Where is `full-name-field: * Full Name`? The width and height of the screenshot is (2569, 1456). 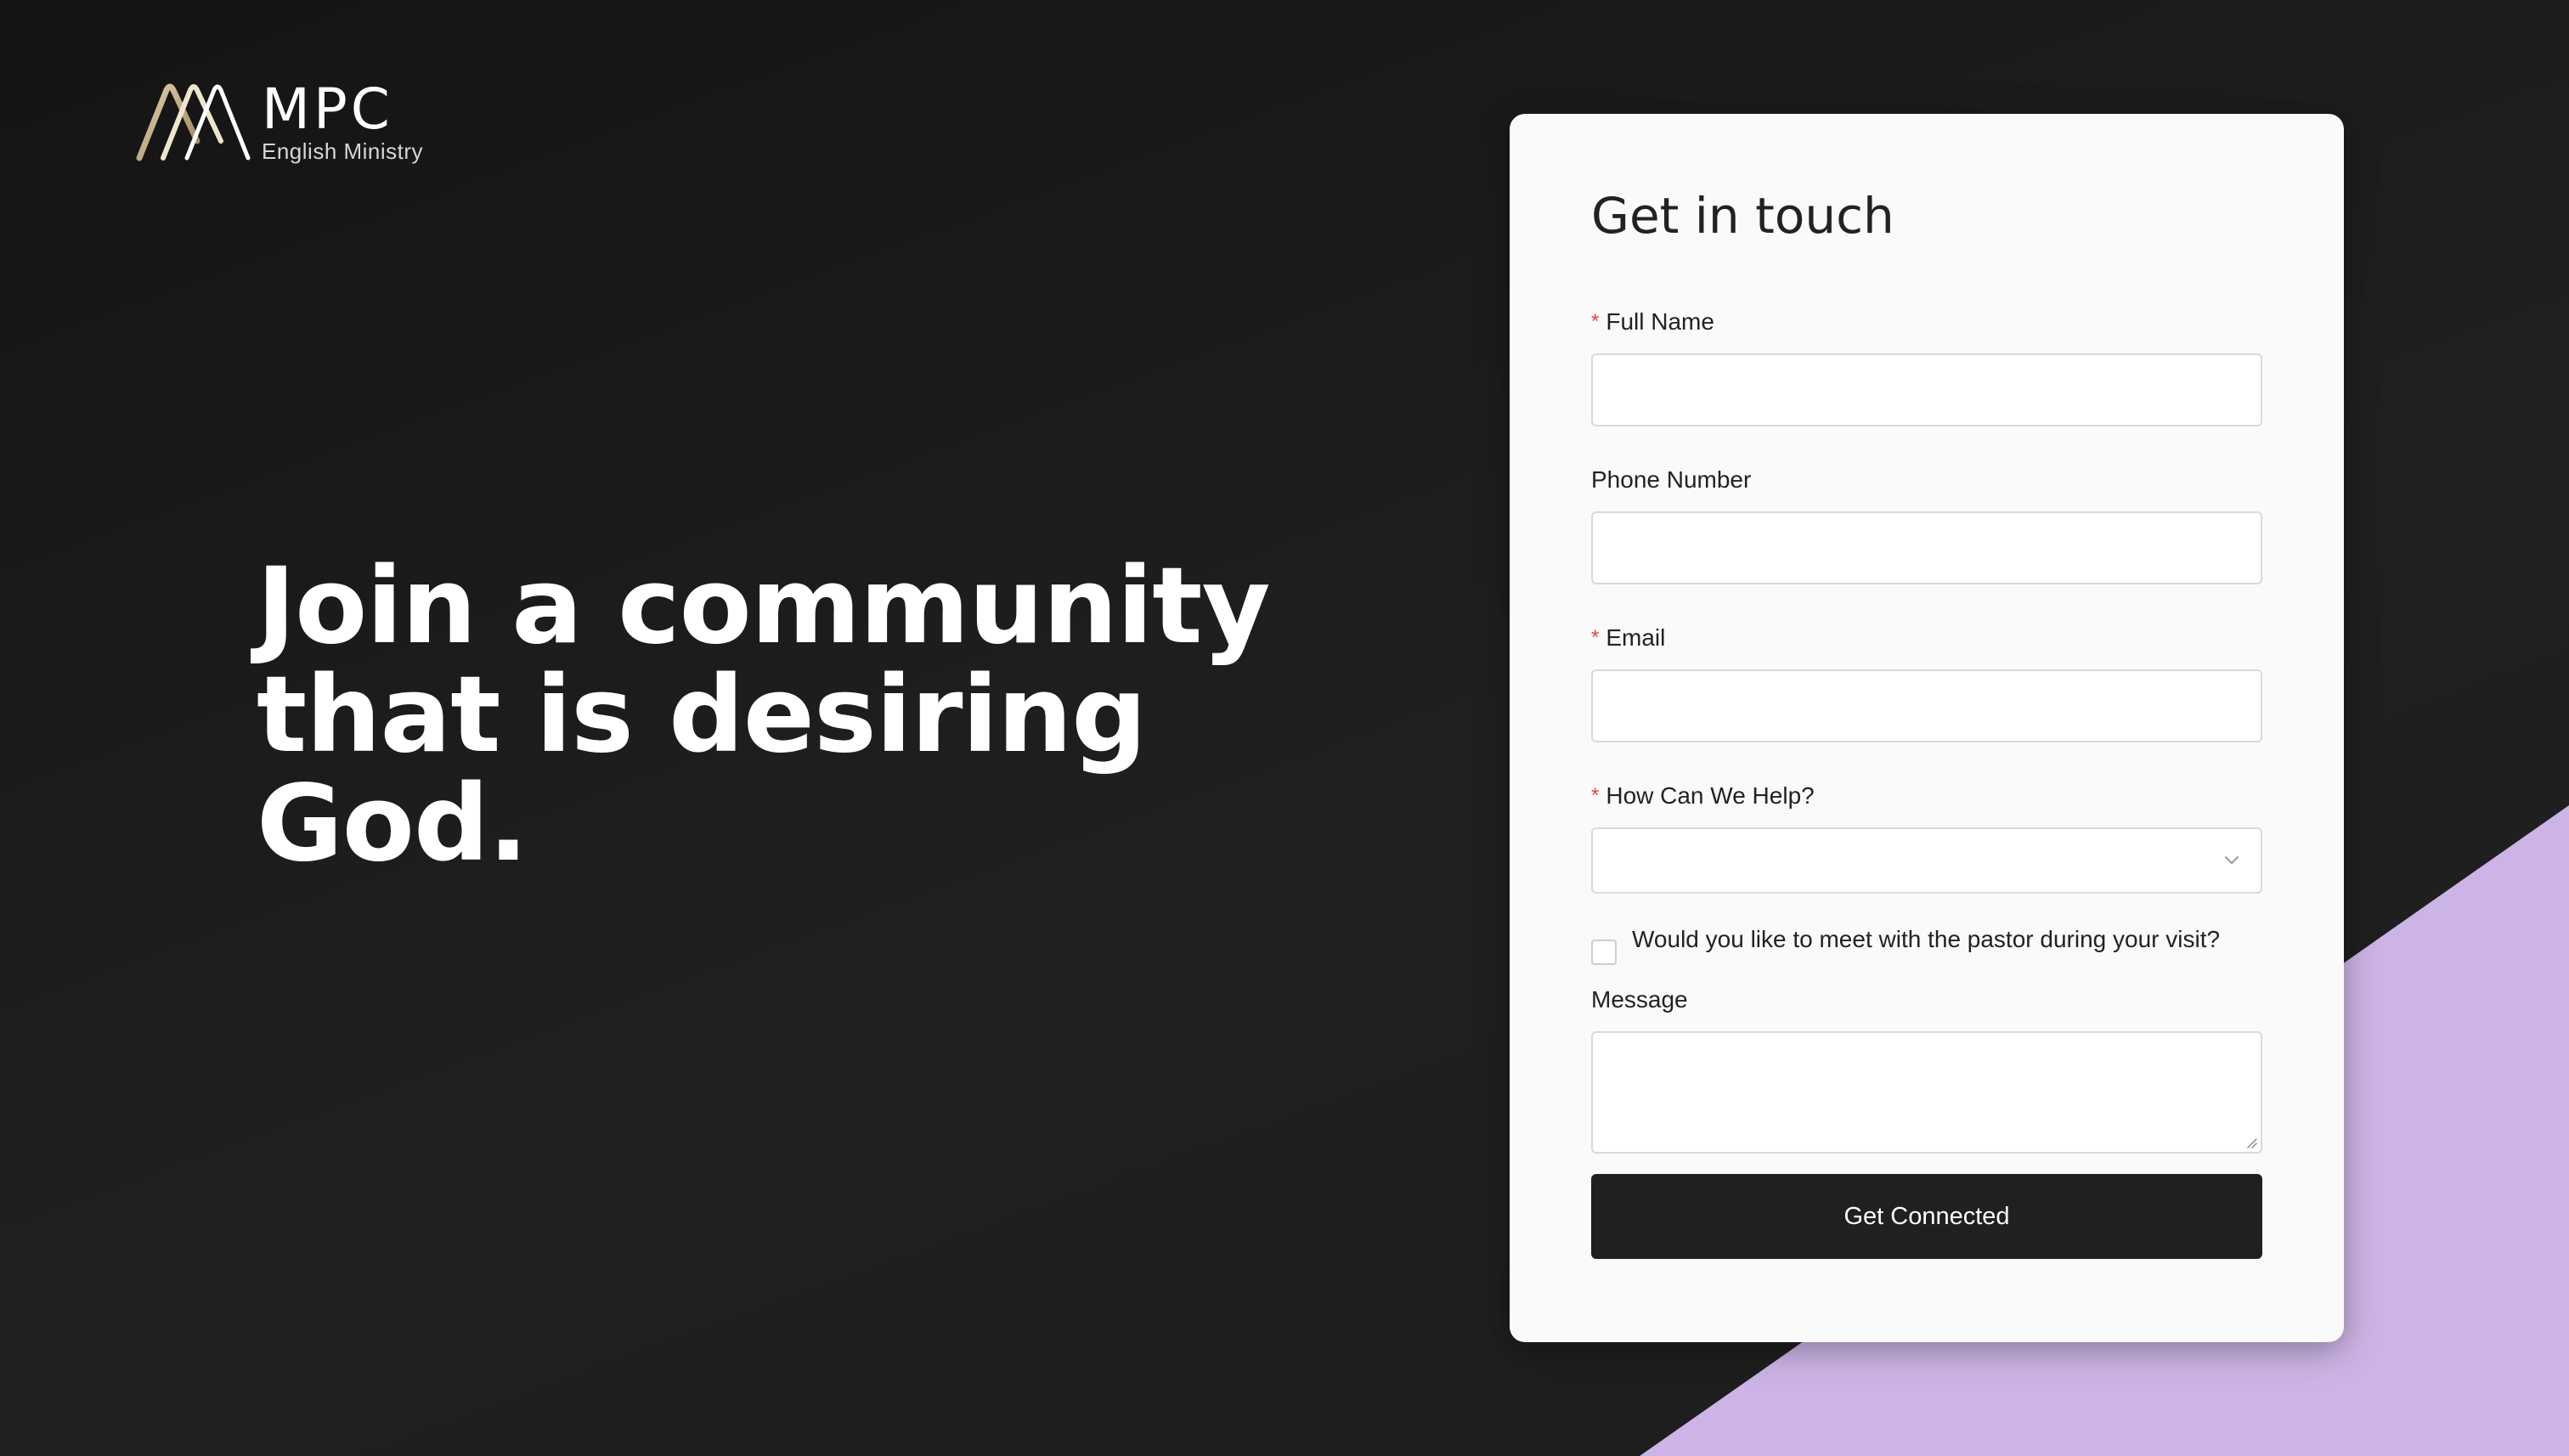
full-name-field: * Full Name is located at coordinates (1927, 367).